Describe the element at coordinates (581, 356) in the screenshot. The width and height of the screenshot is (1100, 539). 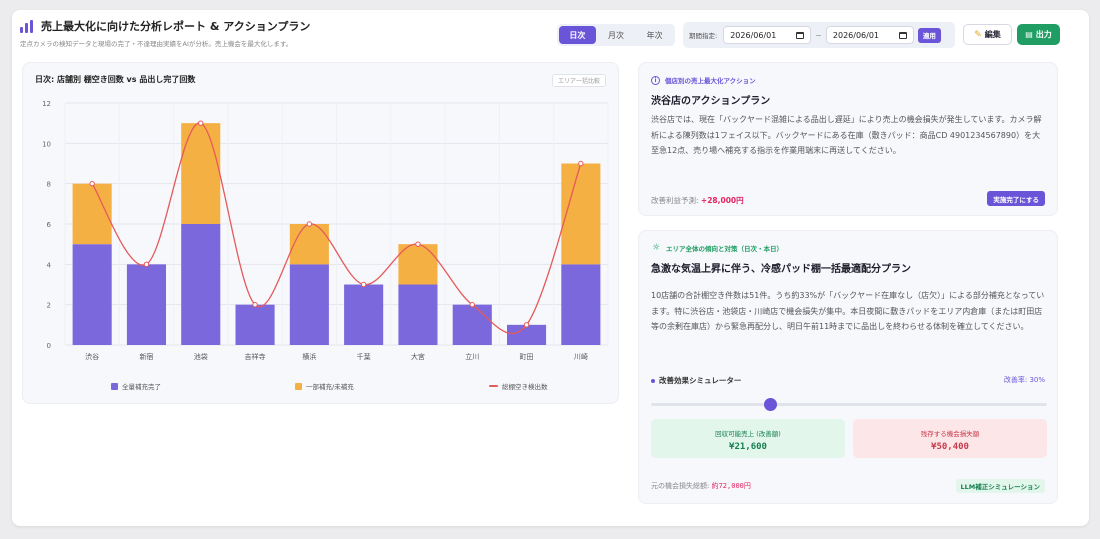
I see `x-tick-label: 川崎` at that location.